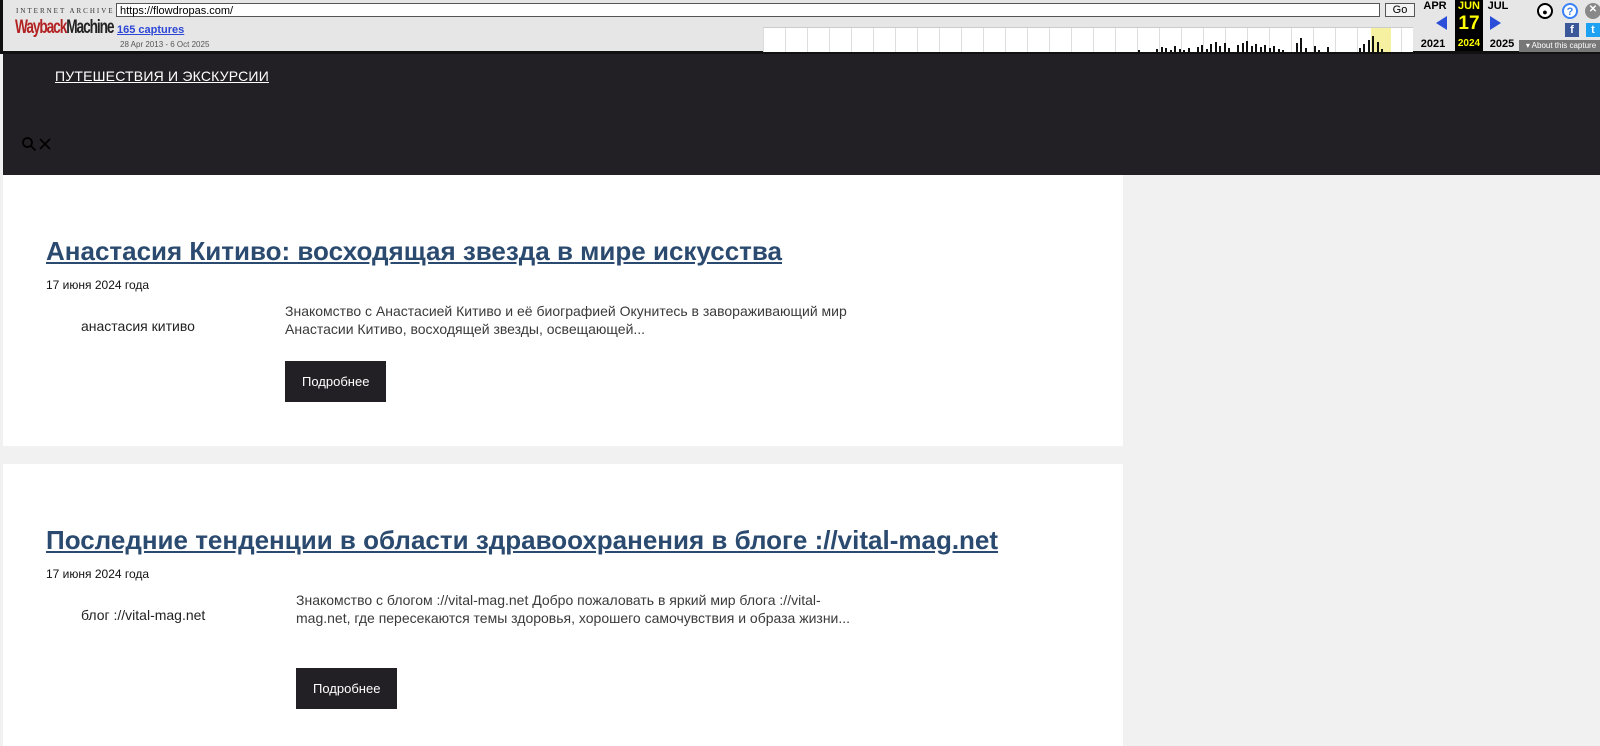  I want to click on next-capture-arrow-icon, so click(1495, 23).